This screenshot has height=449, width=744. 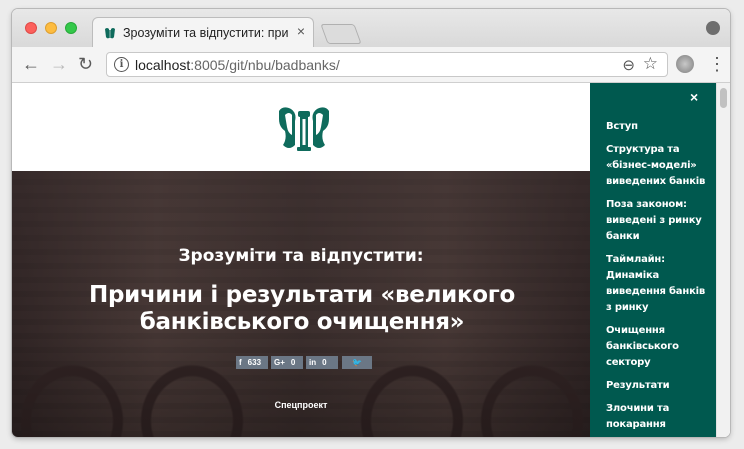 What do you see at coordinates (121, 64) in the screenshot?
I see `site-info-icon: i` at bounding box center [121, 64].